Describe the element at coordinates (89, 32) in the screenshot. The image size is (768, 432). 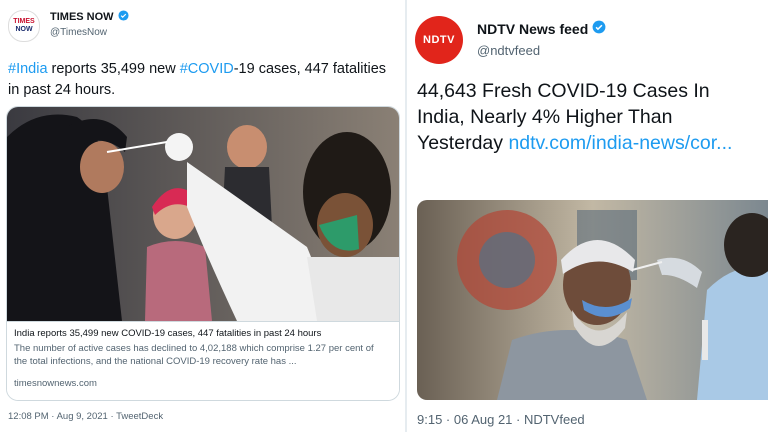
I see `user-handle: @TimesNow` at that location.